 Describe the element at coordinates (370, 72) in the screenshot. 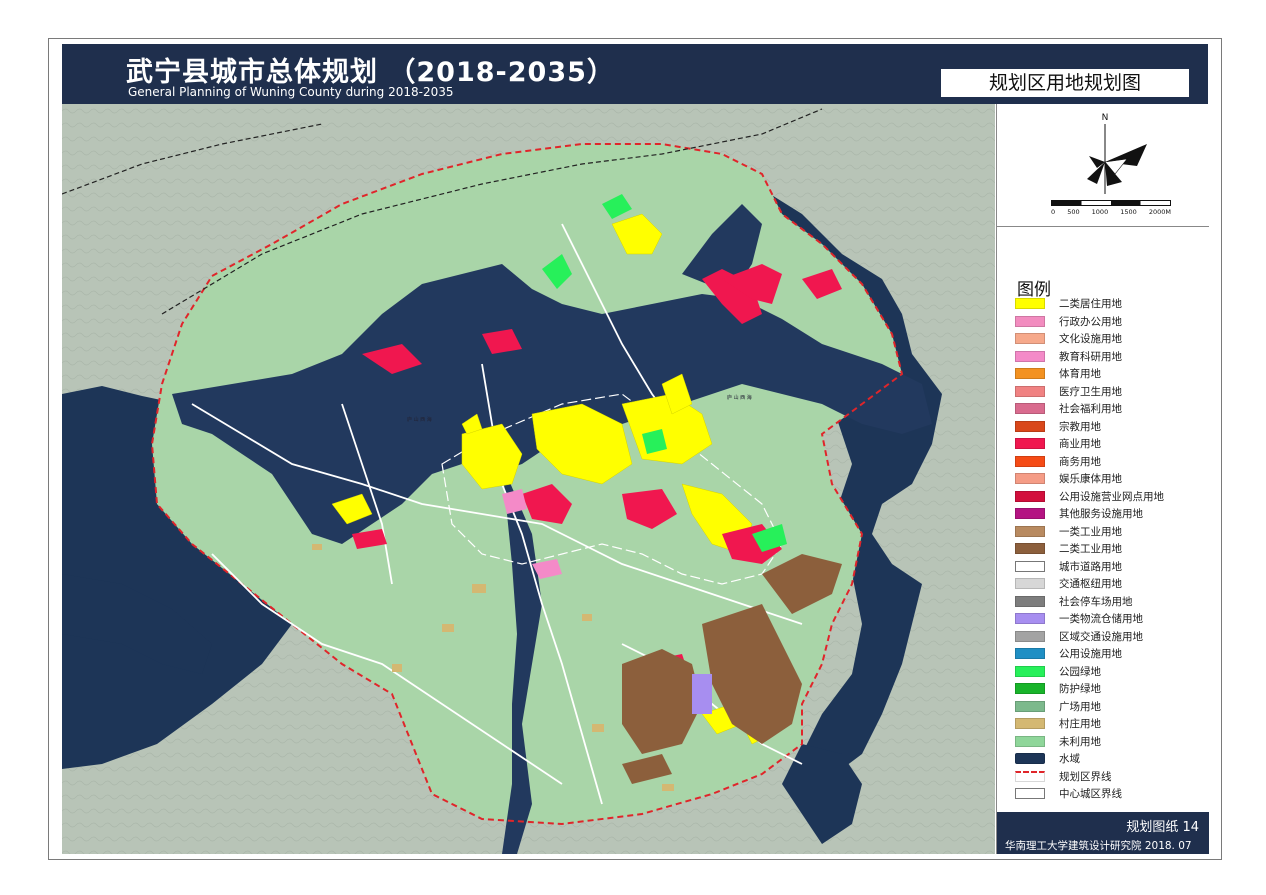

I see `plan-title: 武宁县城市总体规划 （2018-2035）` at that location.